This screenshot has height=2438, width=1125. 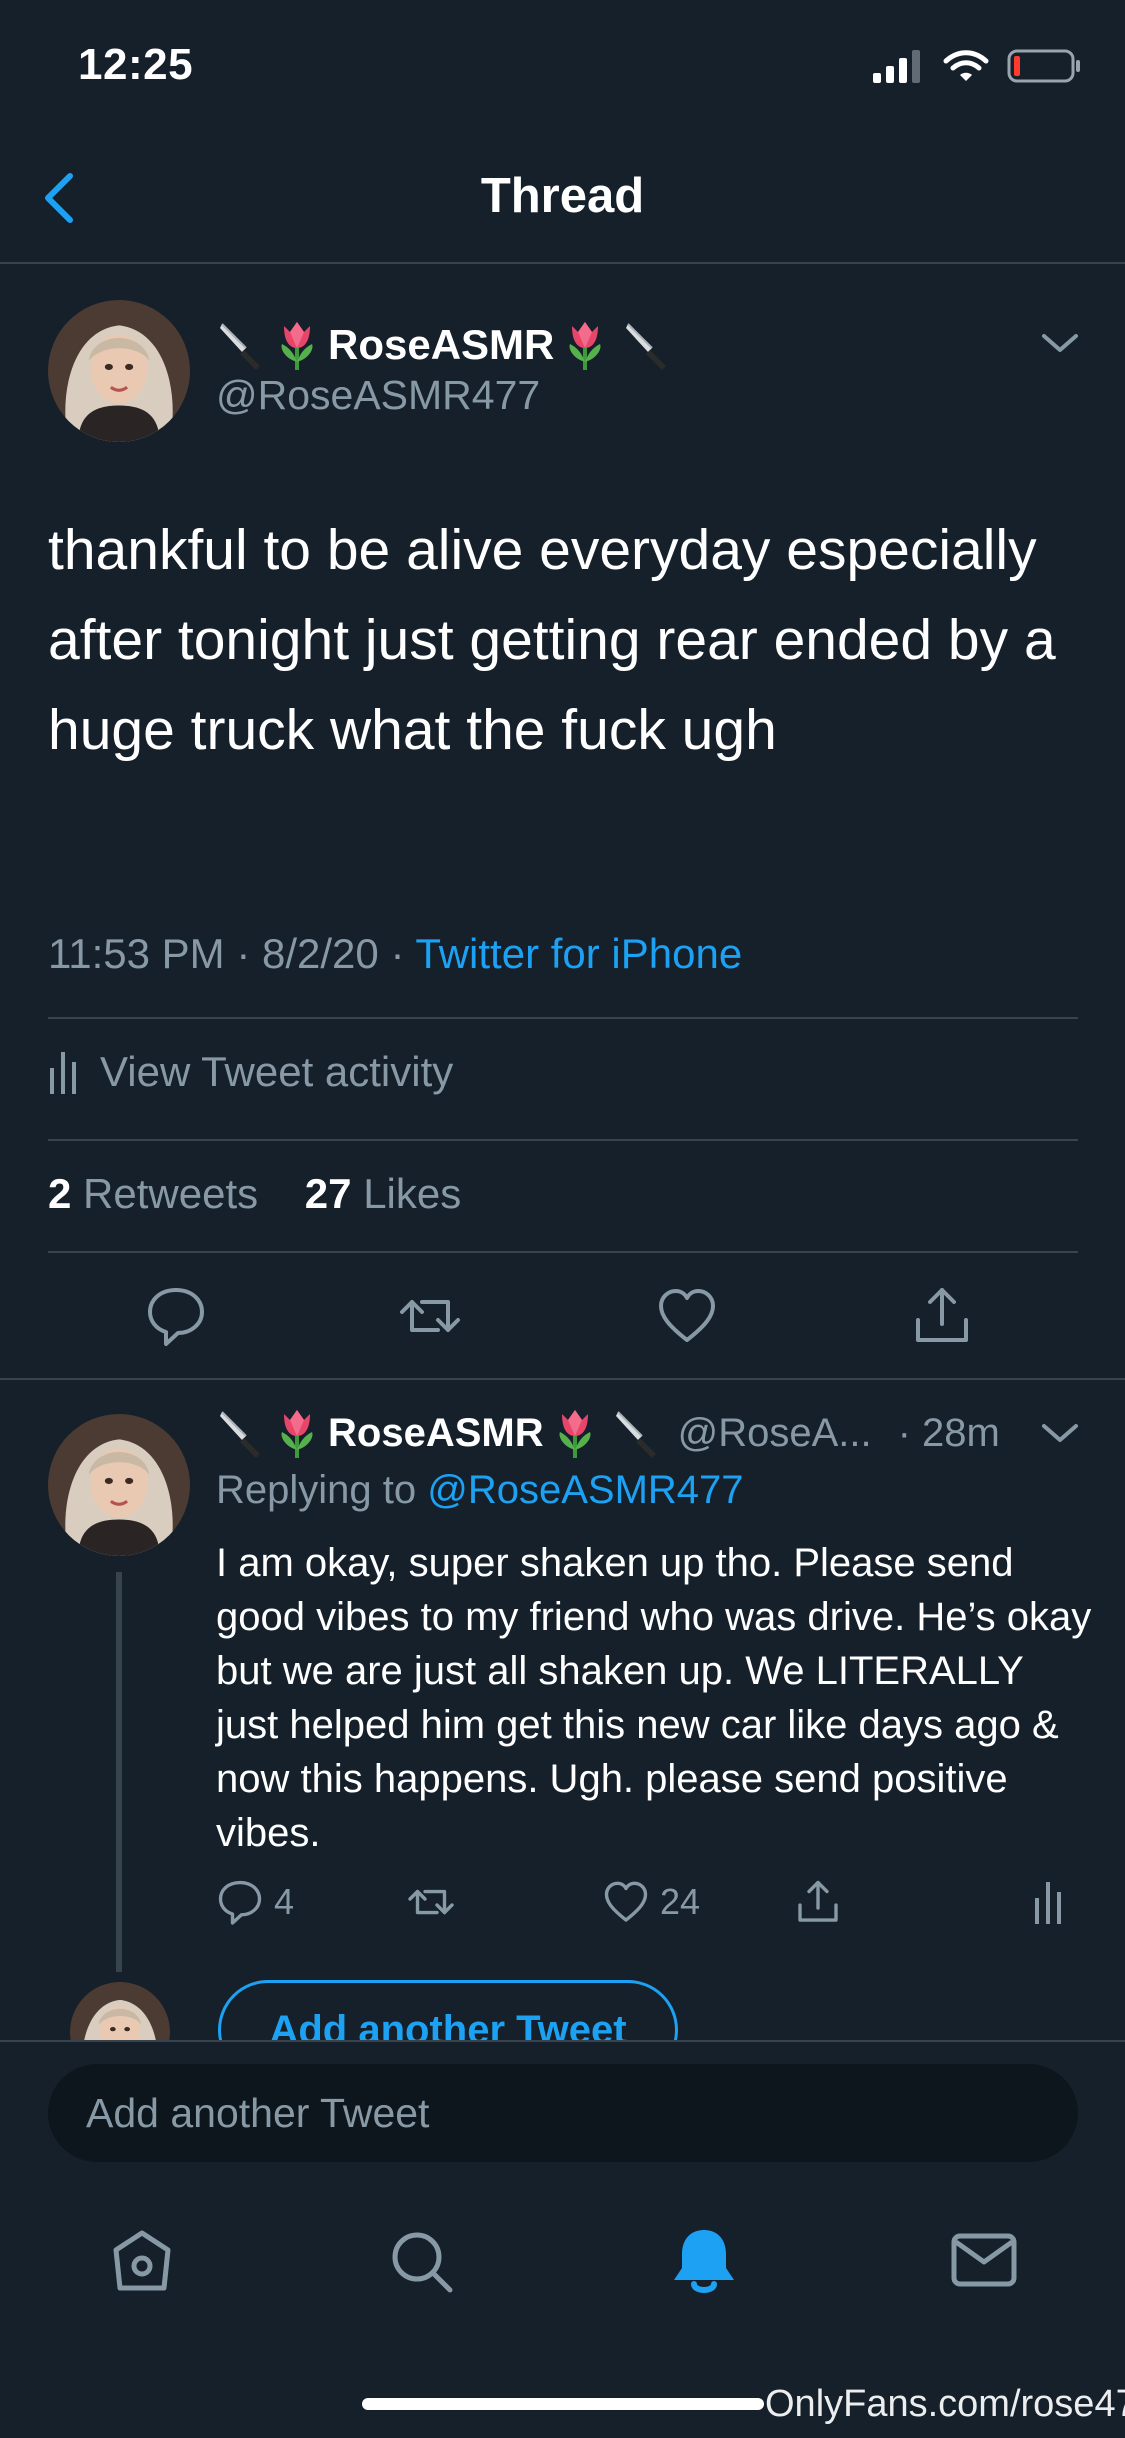 I want to click on wifi-icon, so click(x=966, y=65).